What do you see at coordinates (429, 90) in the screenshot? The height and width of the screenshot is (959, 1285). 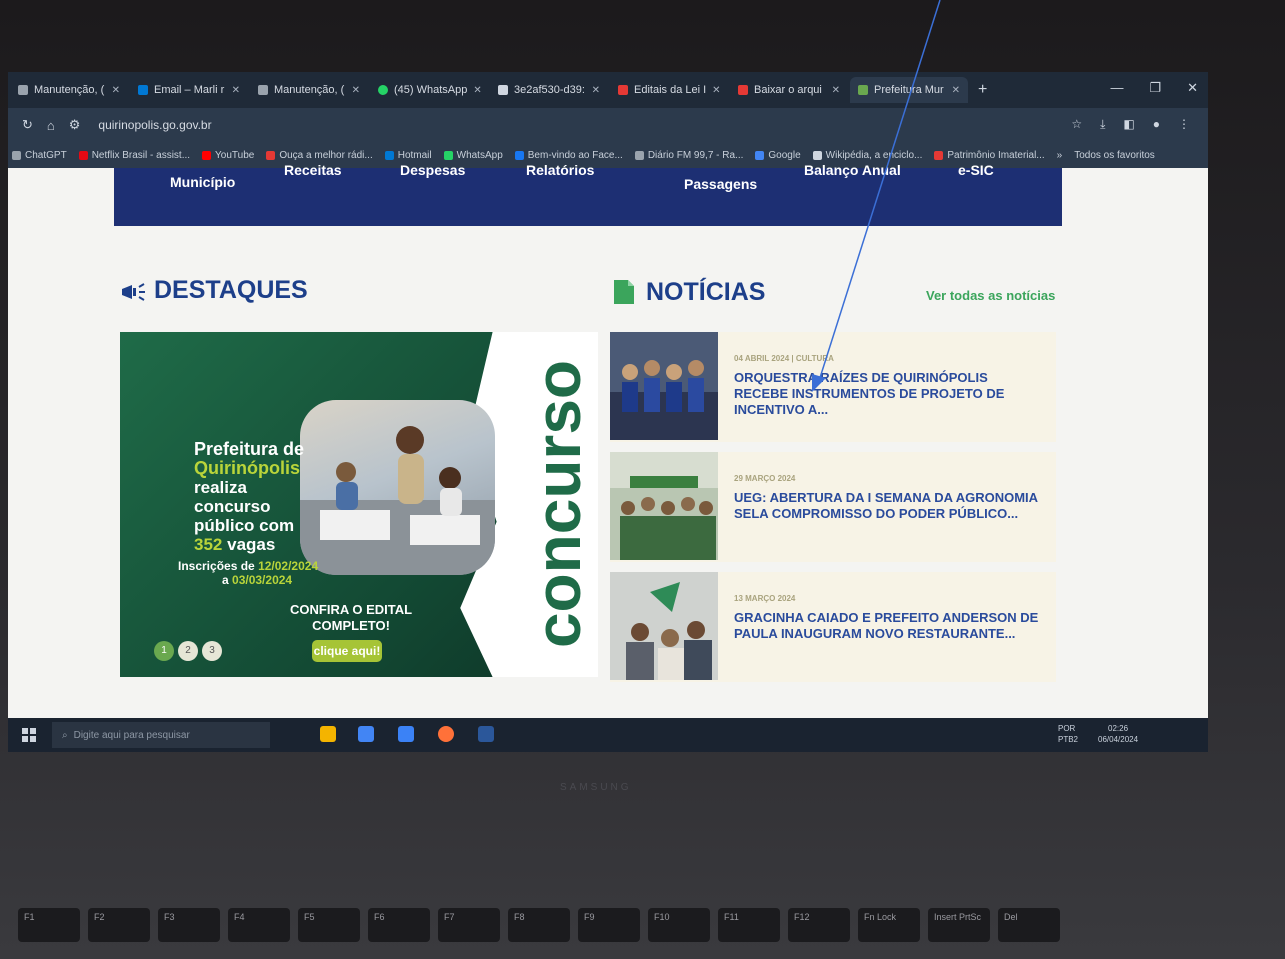 I see `browser-tab: (45) WhatsApp ✕` at bounding box center [429, 90].